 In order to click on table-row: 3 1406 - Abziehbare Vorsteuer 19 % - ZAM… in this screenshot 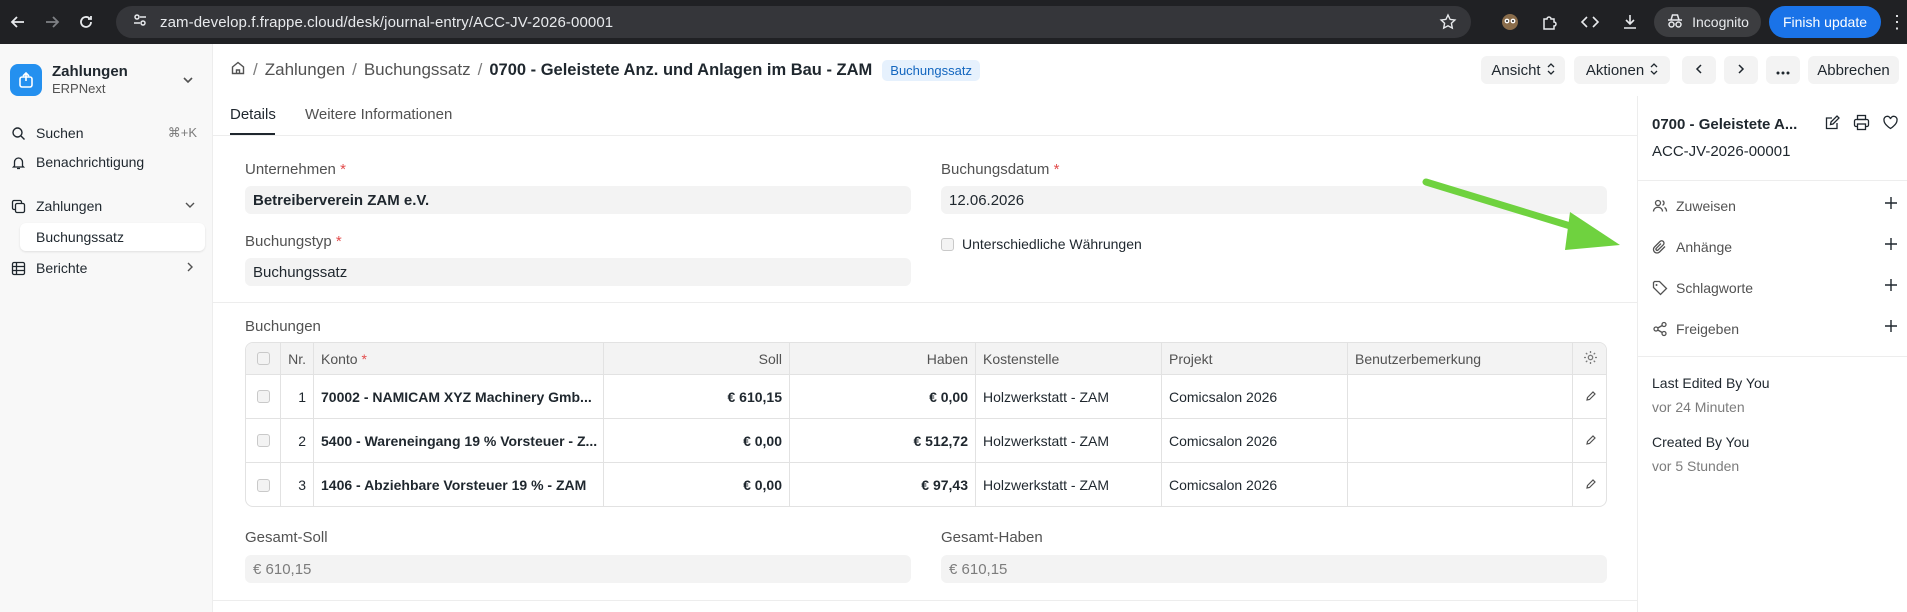, I will do `click(926, 484)`.